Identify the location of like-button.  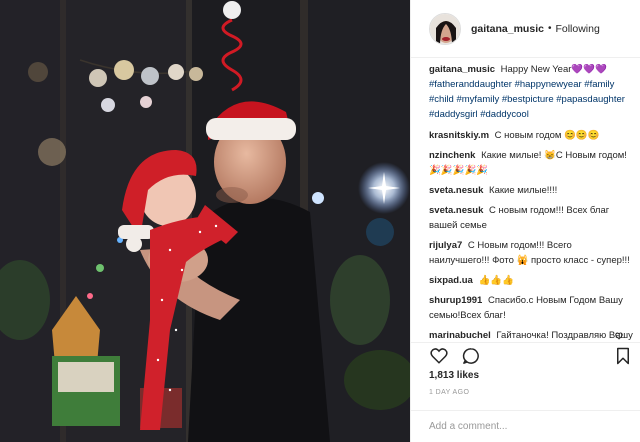
(439, 356).